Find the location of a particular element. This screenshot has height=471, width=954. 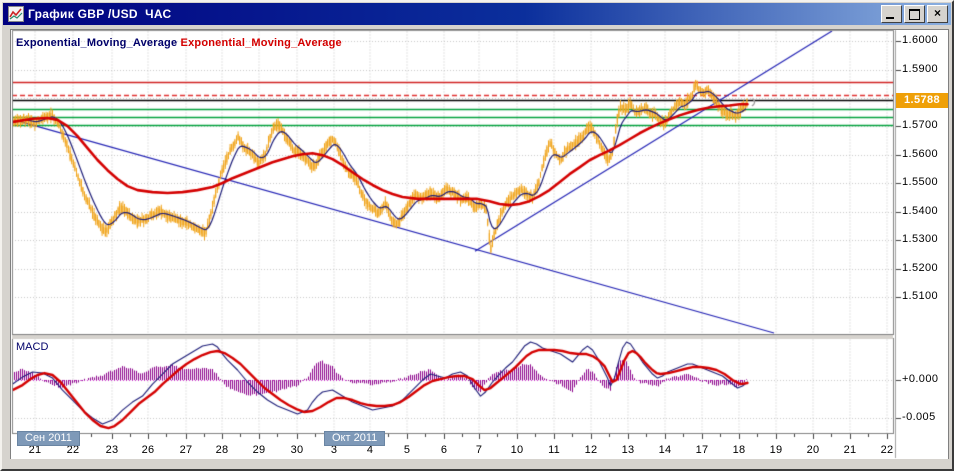

time-scale-day-label: 28 is located at coordinates (222, 450).